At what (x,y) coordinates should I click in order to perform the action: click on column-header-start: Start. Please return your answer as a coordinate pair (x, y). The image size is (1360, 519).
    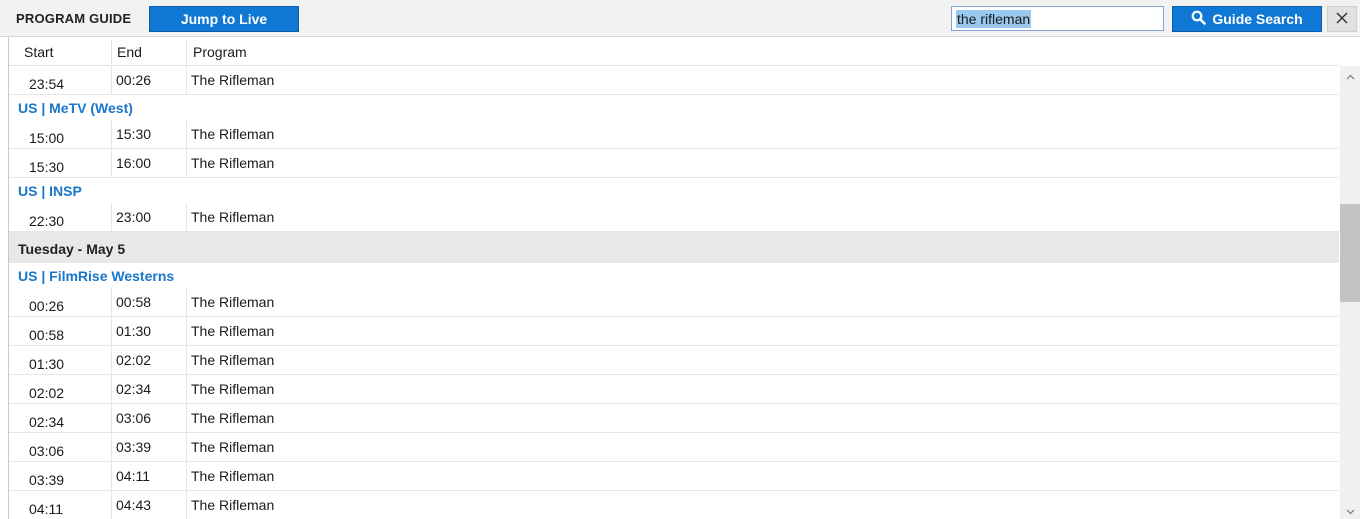
    Looking at the image, I should click on (36, 51).